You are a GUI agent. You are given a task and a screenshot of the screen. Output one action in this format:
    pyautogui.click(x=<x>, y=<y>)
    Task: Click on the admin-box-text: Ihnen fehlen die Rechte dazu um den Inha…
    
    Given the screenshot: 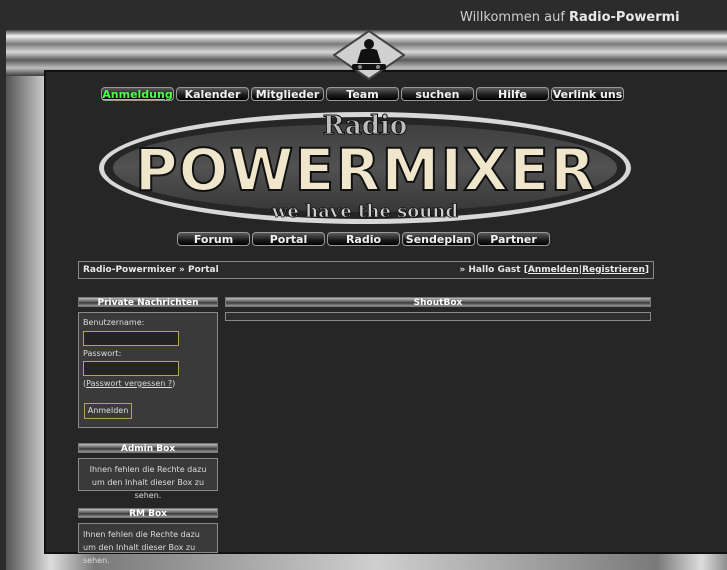 What is the action you would take?
    pyautogui.click(x=148, y=479)
    